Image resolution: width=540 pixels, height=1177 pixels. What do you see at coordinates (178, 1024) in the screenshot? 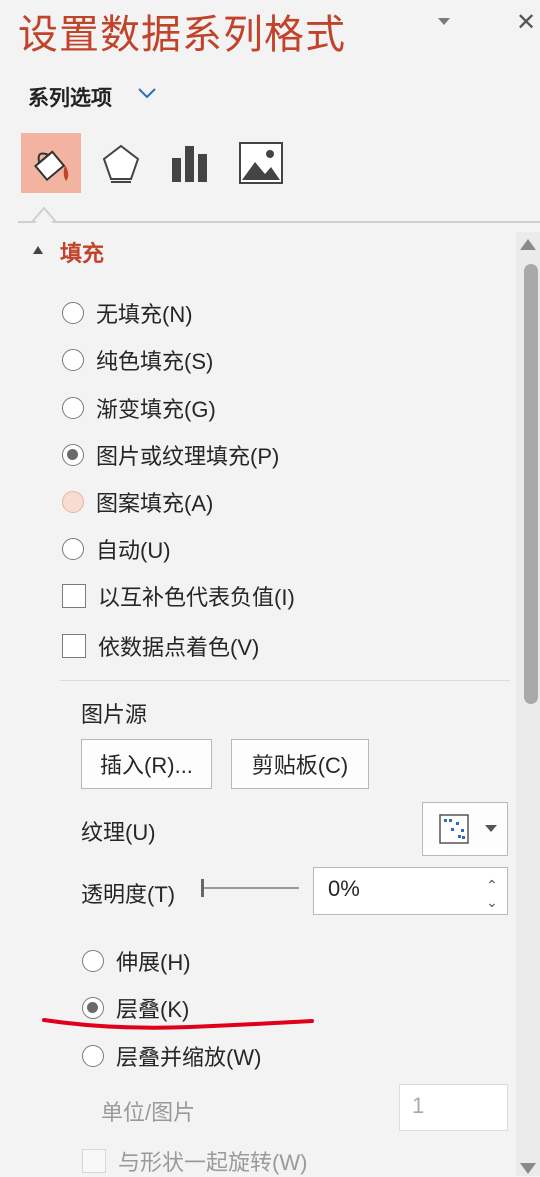
I see `red-underline-annotation` at bounding box center [178, 1024].